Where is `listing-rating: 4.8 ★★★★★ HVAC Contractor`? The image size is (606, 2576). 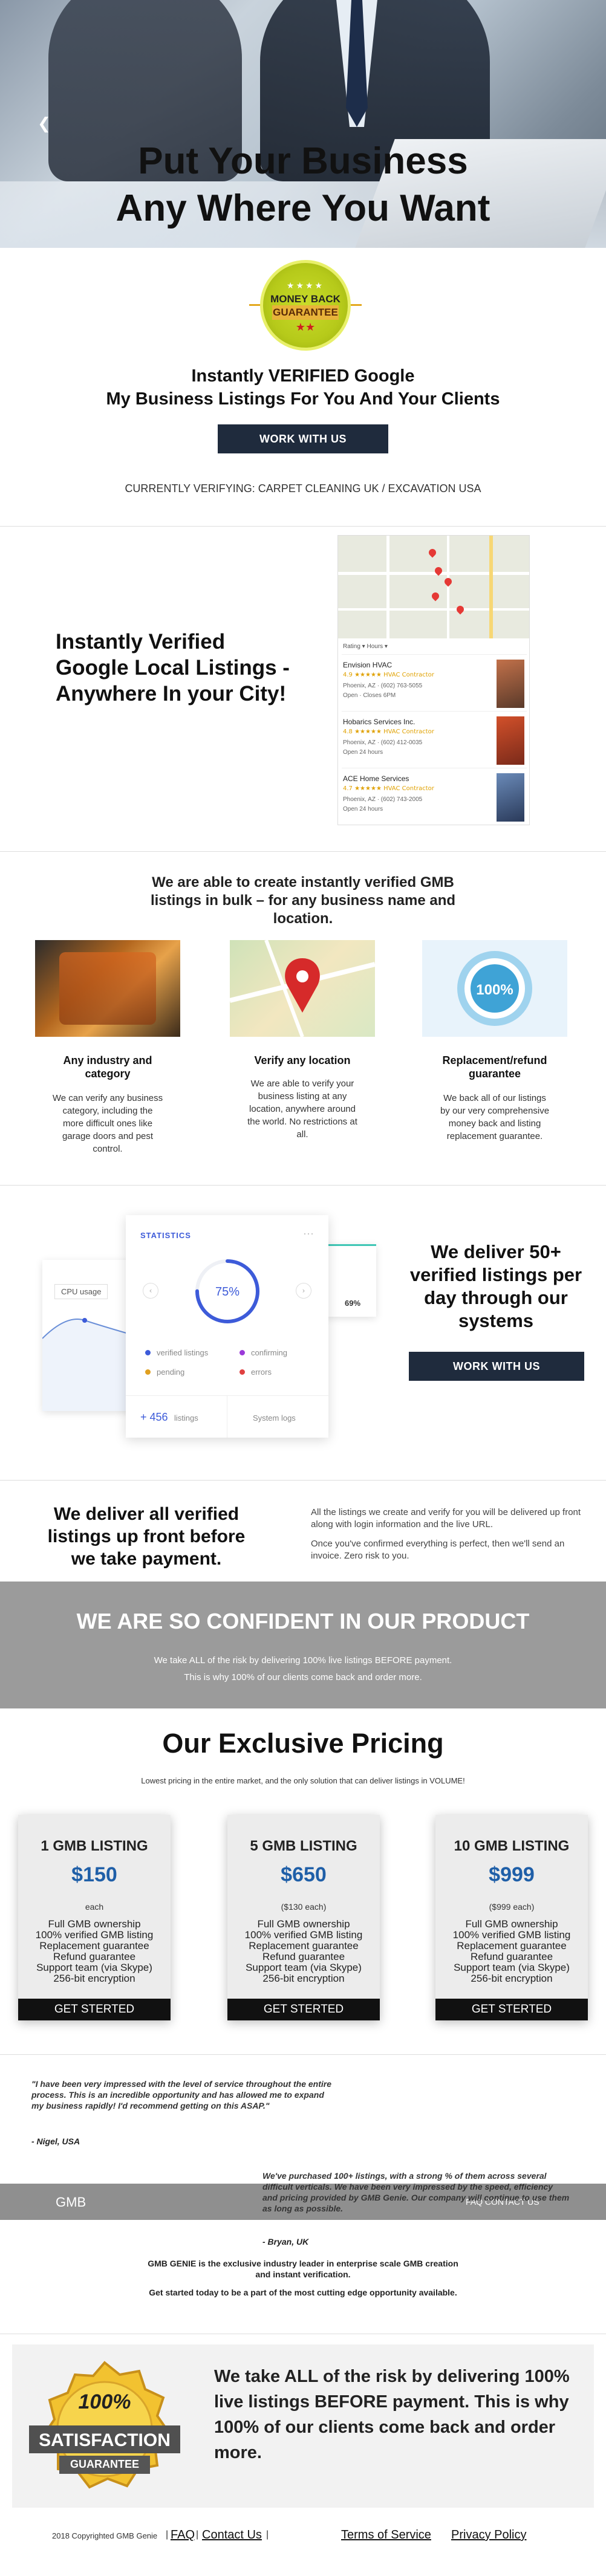
listing-rating: 4.8 ★★★★★ HVAC Contractor is located at coordinates (388, 732).